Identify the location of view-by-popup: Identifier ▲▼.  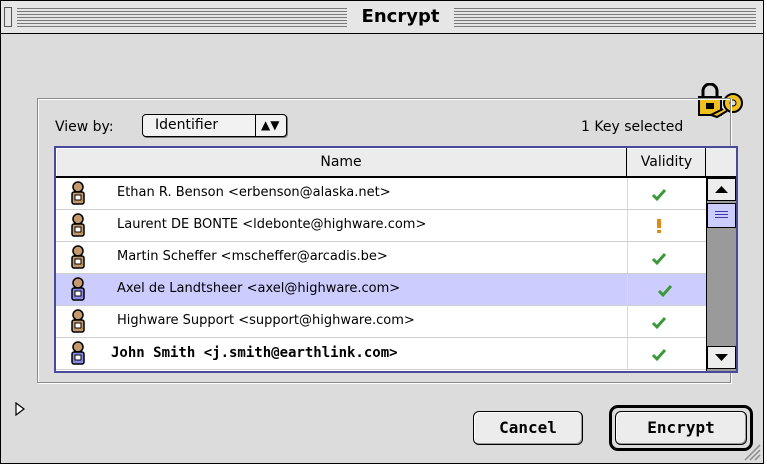
(214, 125).